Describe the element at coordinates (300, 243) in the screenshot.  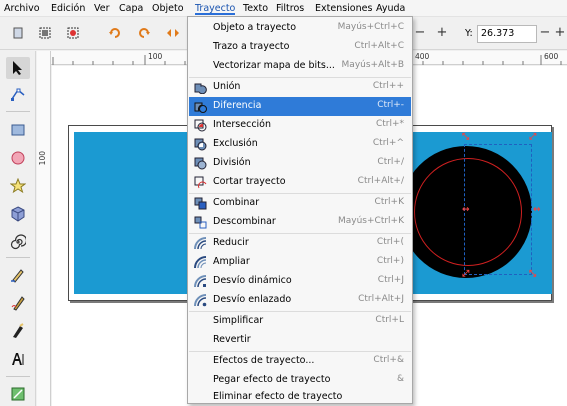
I see `menu-item-inset: Reducir Ctrl+(` at that location.